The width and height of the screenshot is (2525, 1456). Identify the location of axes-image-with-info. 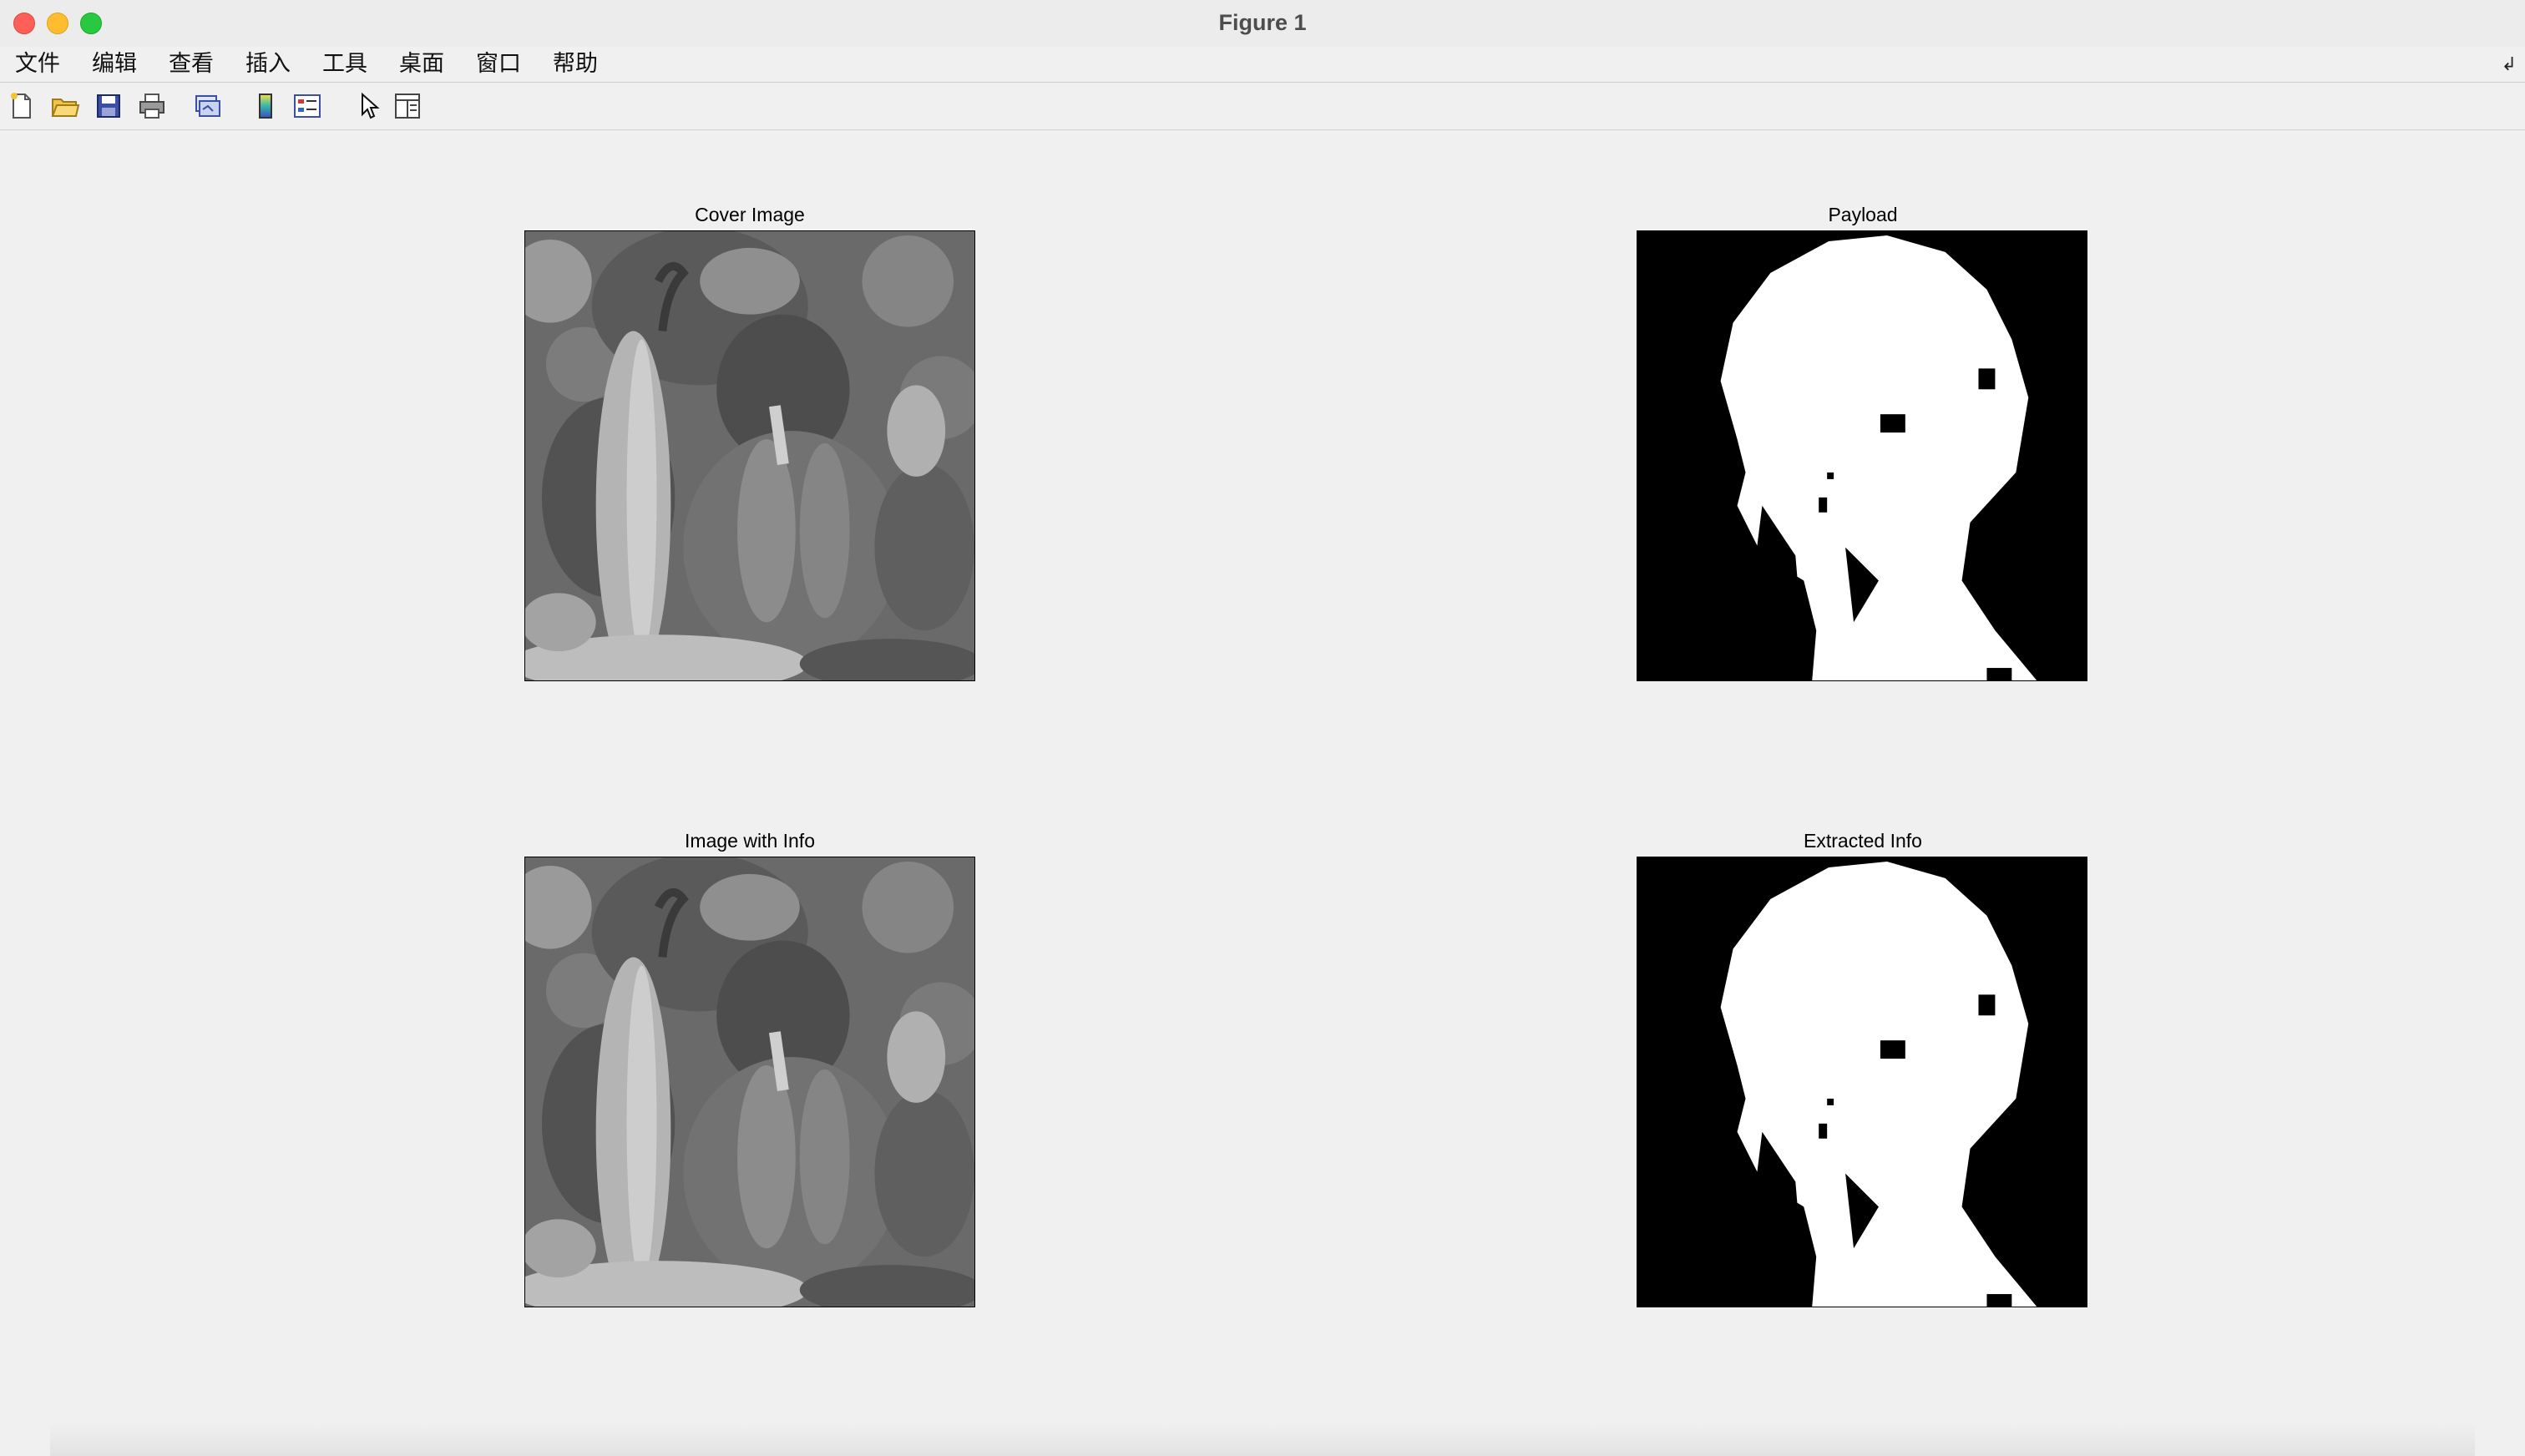
(749, 1082).